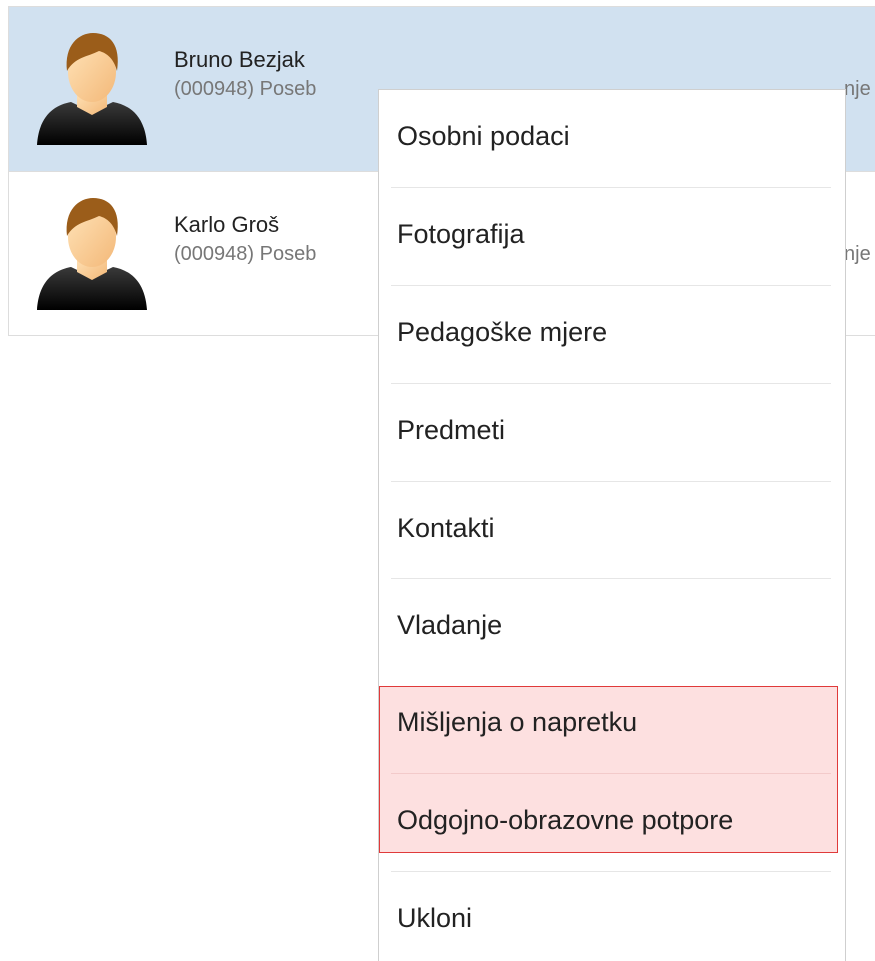 The height and width of the screenshot is (961, 875). I want to click on menu-item-label: Predmeti, so click(451, 430).